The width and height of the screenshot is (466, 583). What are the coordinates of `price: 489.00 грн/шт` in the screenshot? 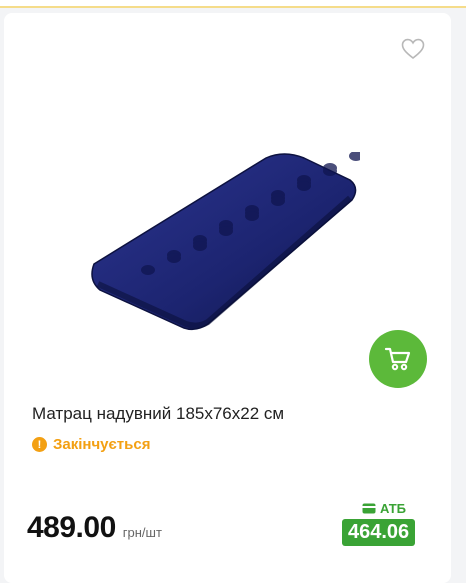 It's located at (94, 528).